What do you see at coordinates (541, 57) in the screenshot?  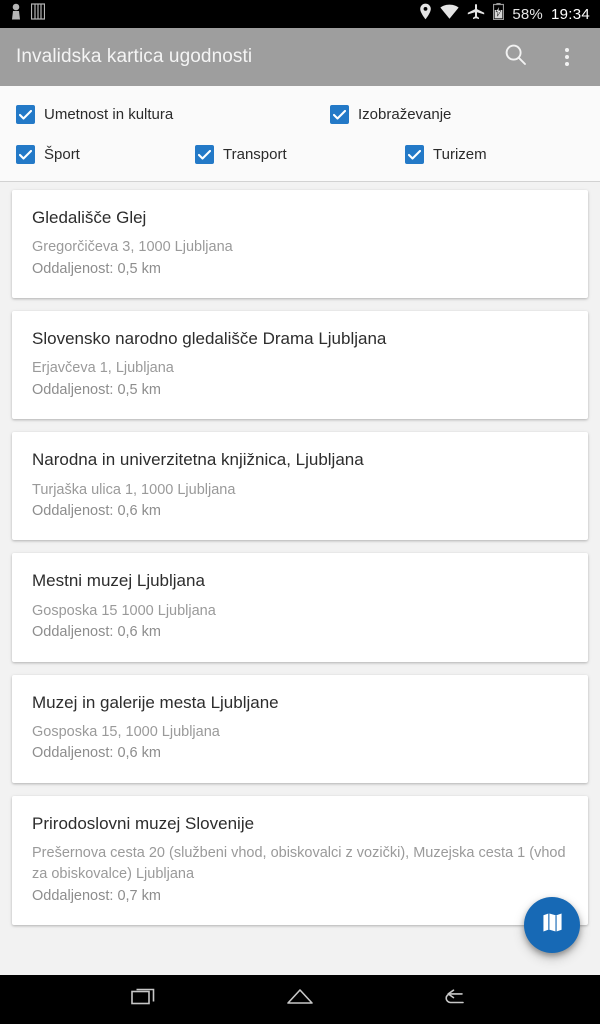 I see `app-bar-actions` at bounding box center [541, 57].